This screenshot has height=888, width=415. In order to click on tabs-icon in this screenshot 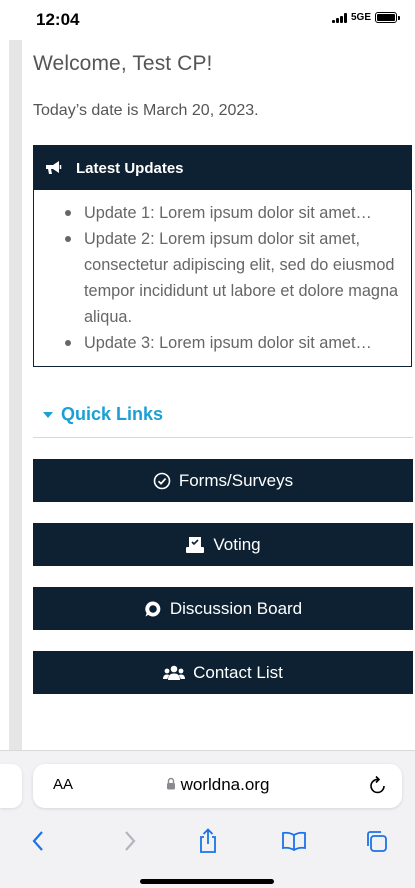, I will do `click(376, 843)`.